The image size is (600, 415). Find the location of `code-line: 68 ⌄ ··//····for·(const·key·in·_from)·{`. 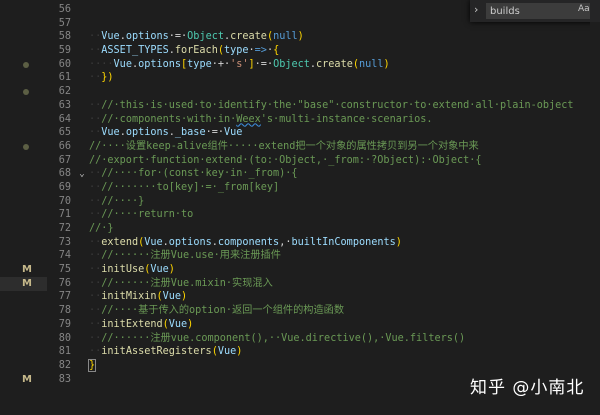

code-line: 68 ⌄ ··//····for·(const·key·in·_from)·{ is located at coordinates (310, 174).